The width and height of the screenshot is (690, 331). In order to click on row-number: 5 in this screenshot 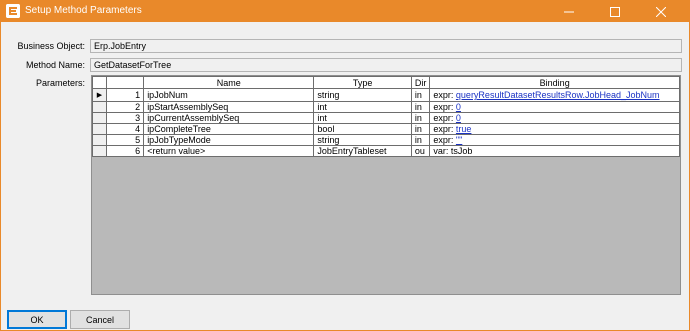, I will do `click(125, 140)`.